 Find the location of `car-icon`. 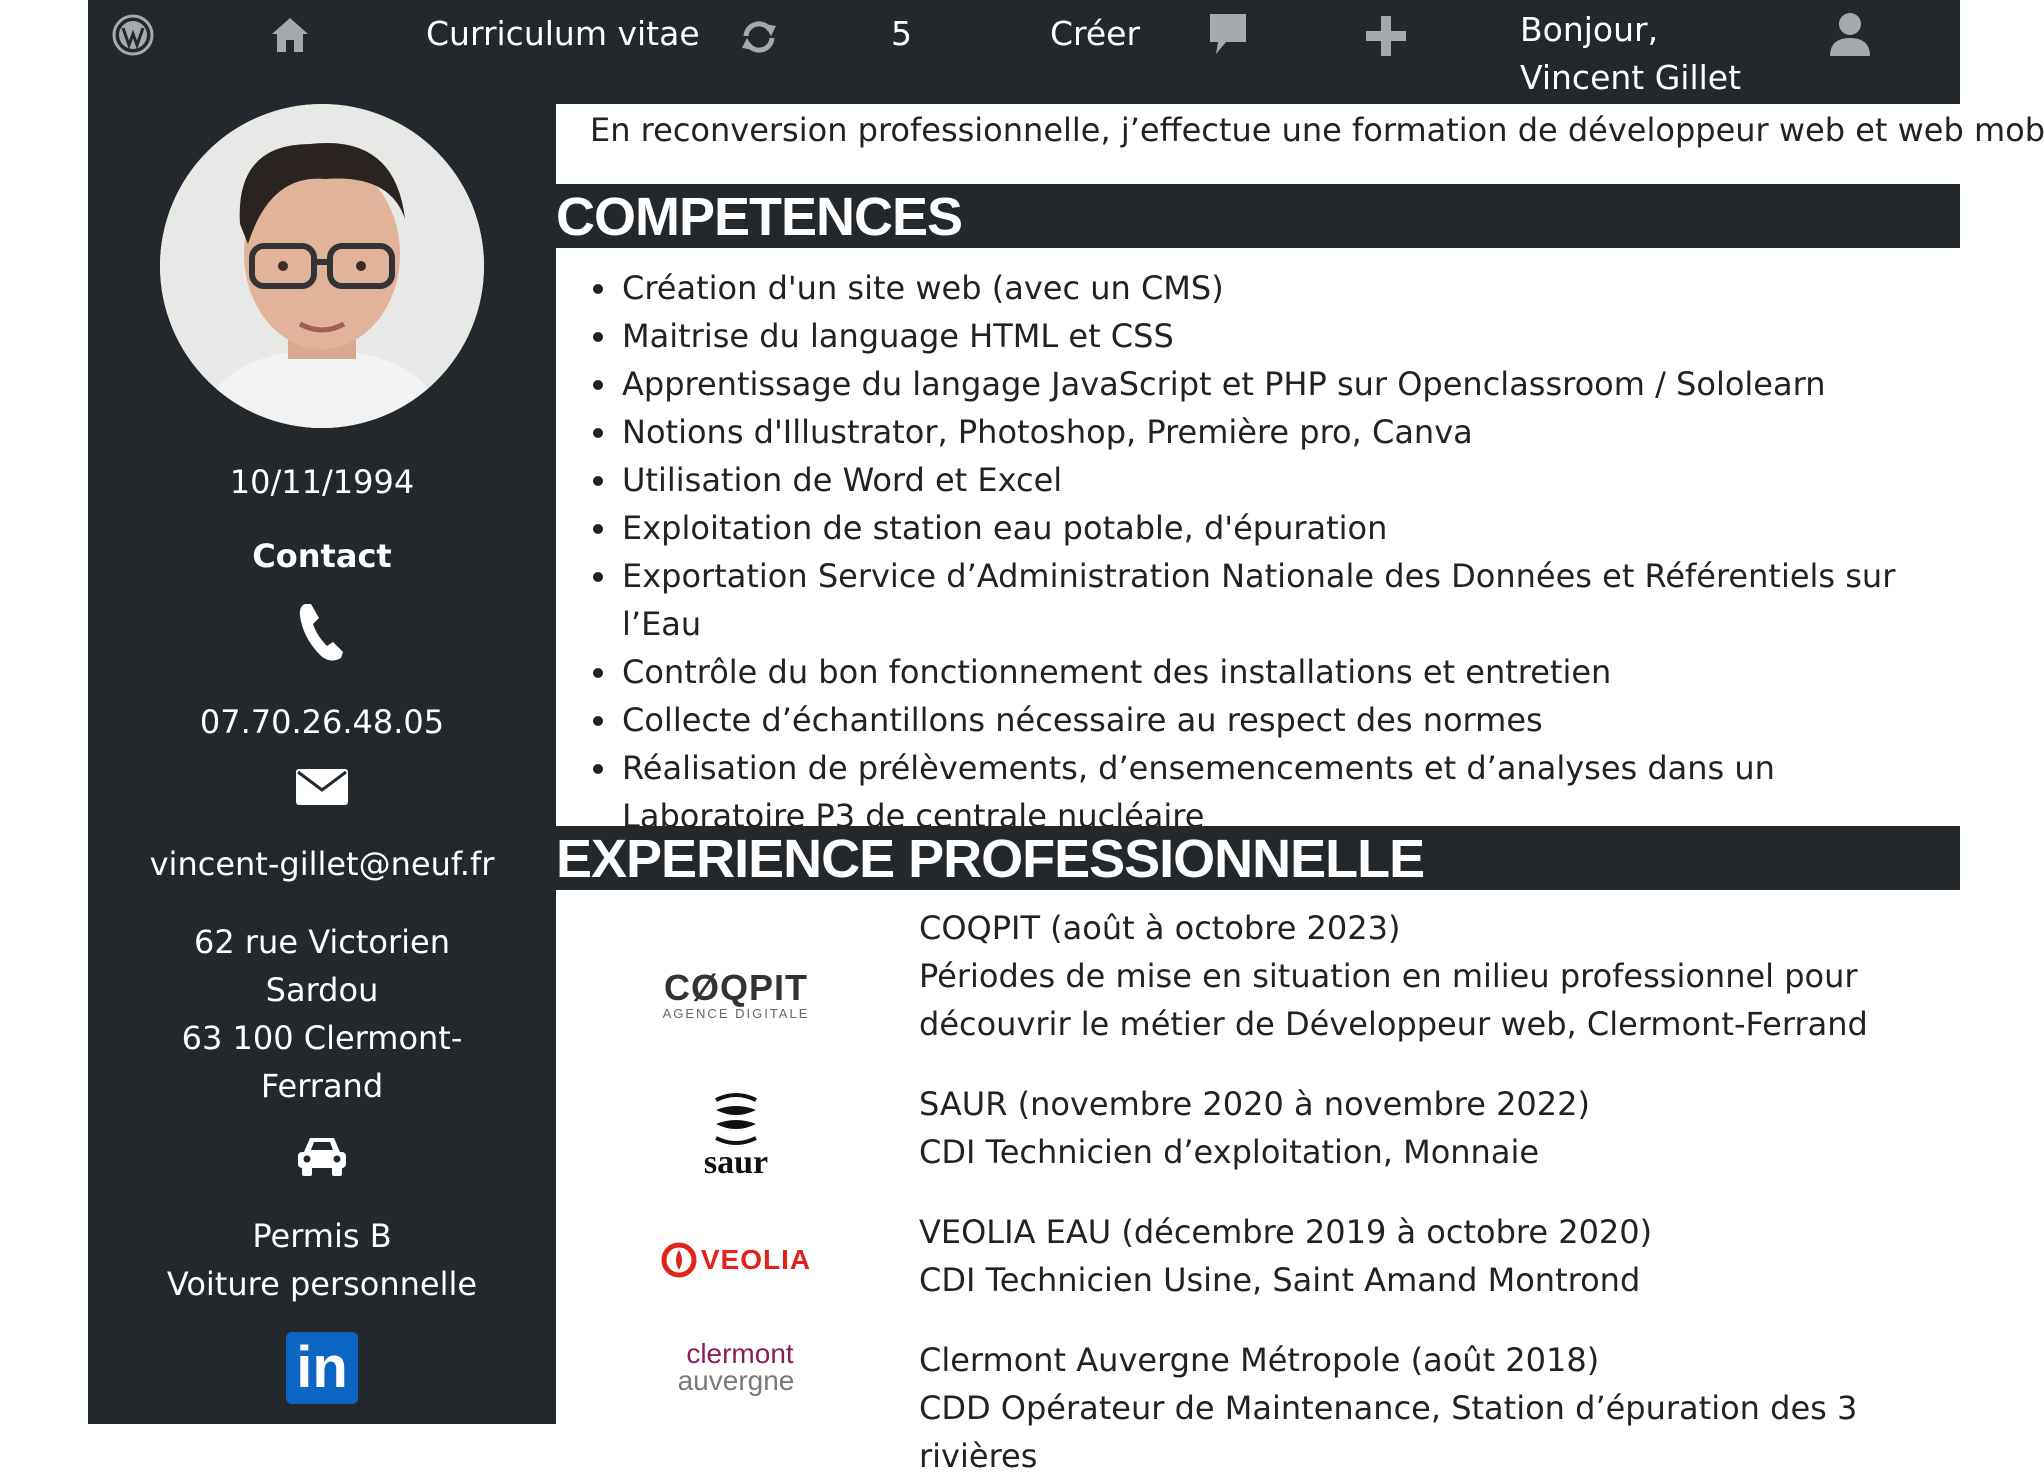

car-icon is located at coordinates (322, 1156).